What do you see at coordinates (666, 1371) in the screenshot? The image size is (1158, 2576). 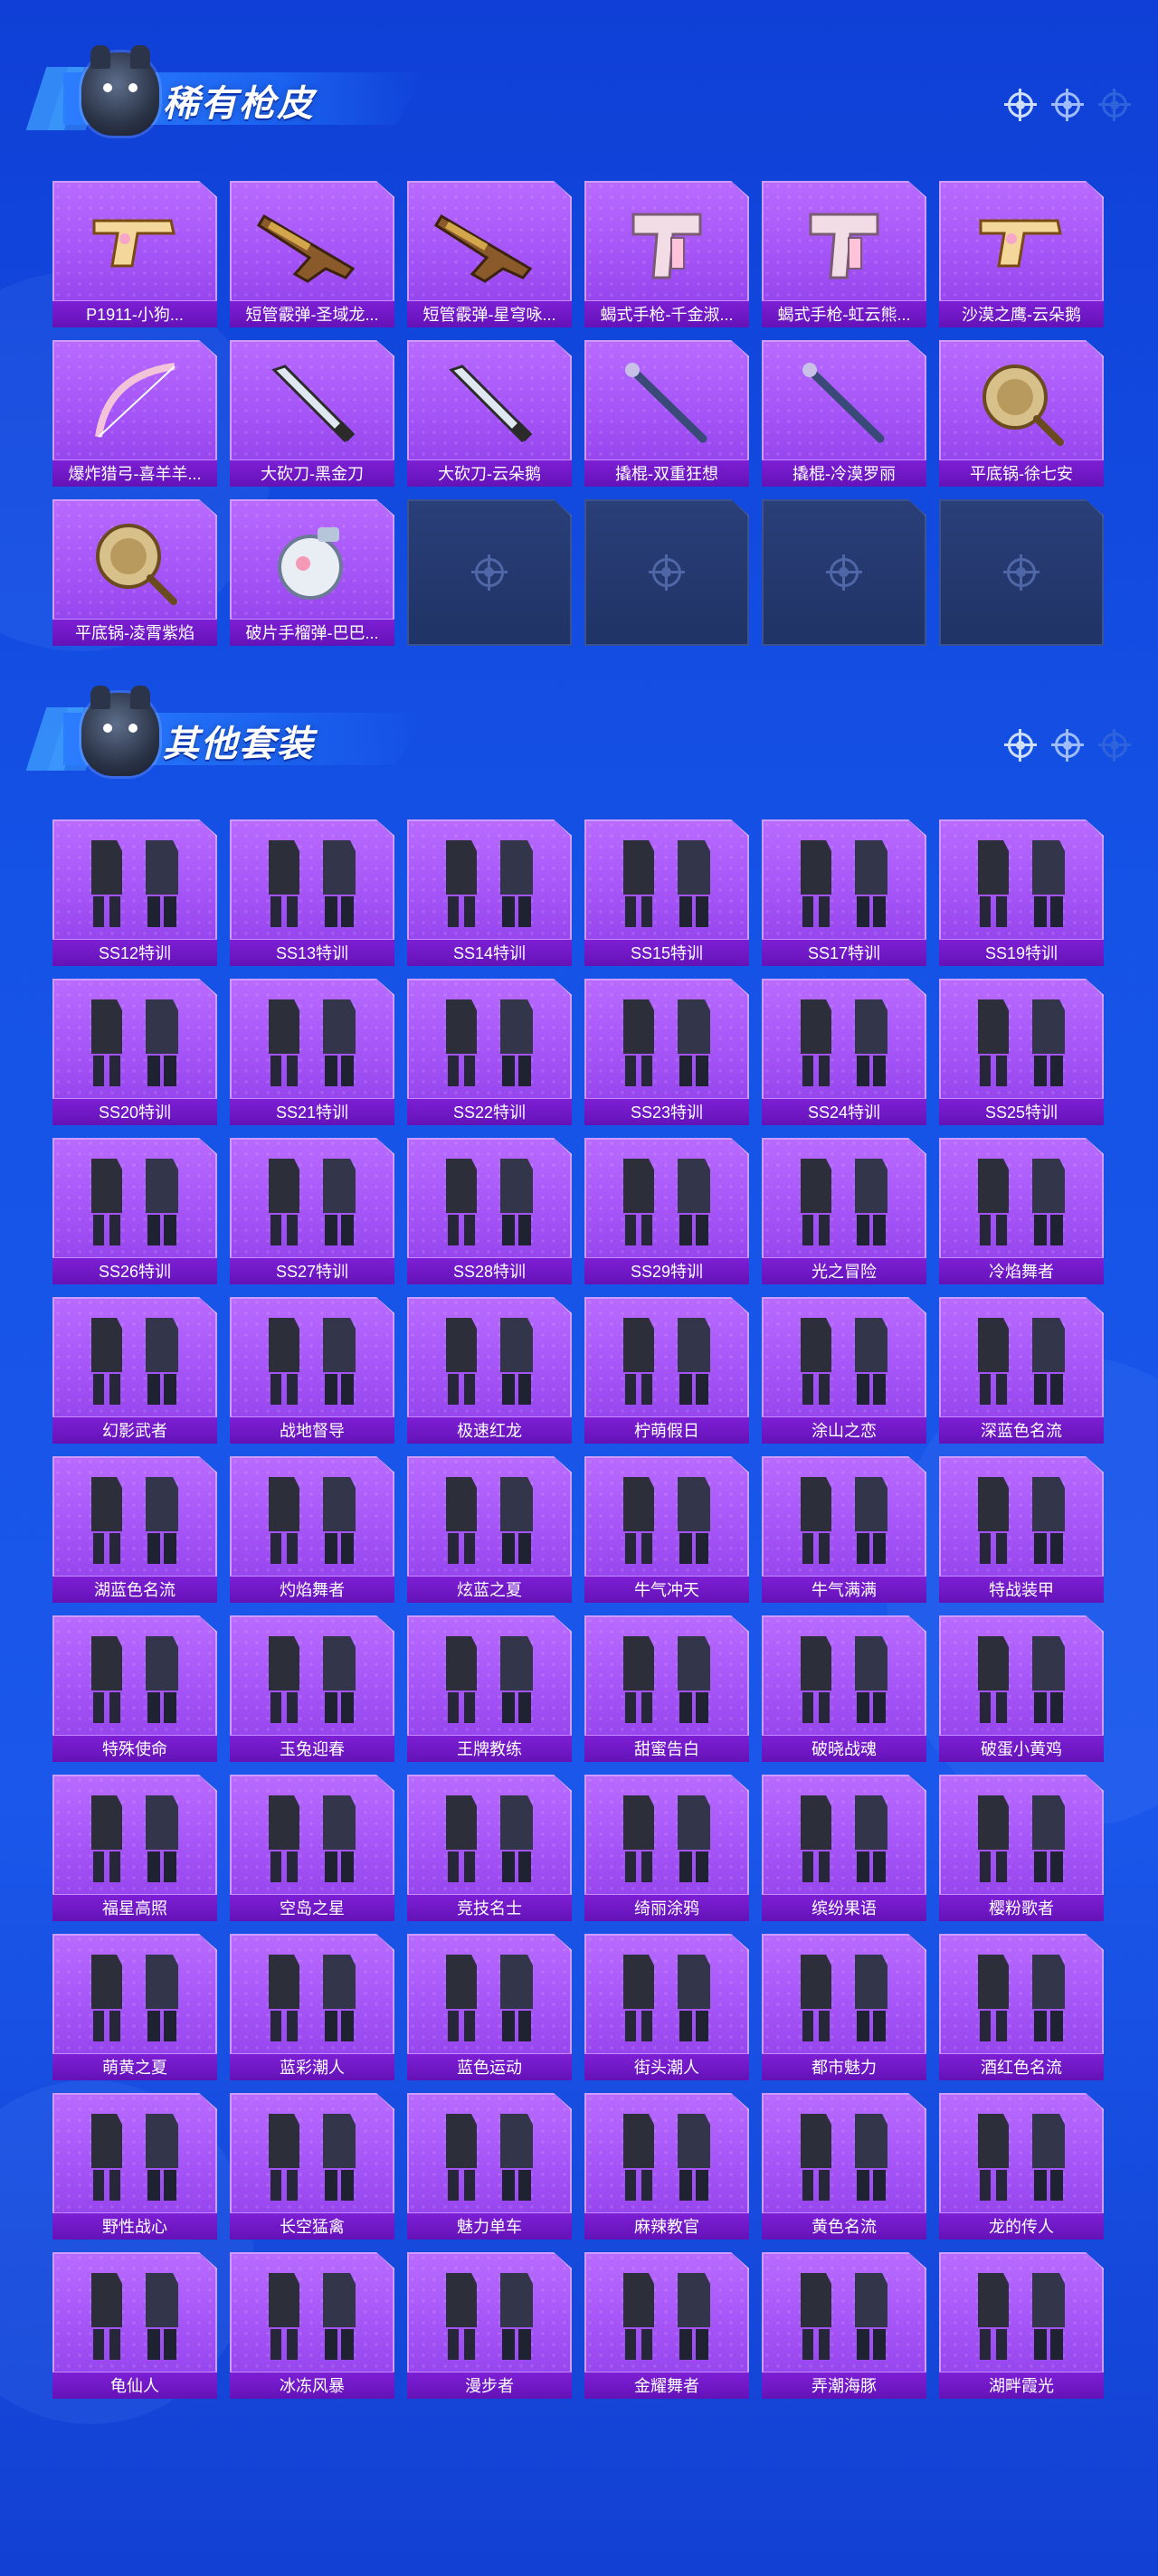 I see `outfits-item-card: 柠萌假日` at bounding box center [666, 1371].